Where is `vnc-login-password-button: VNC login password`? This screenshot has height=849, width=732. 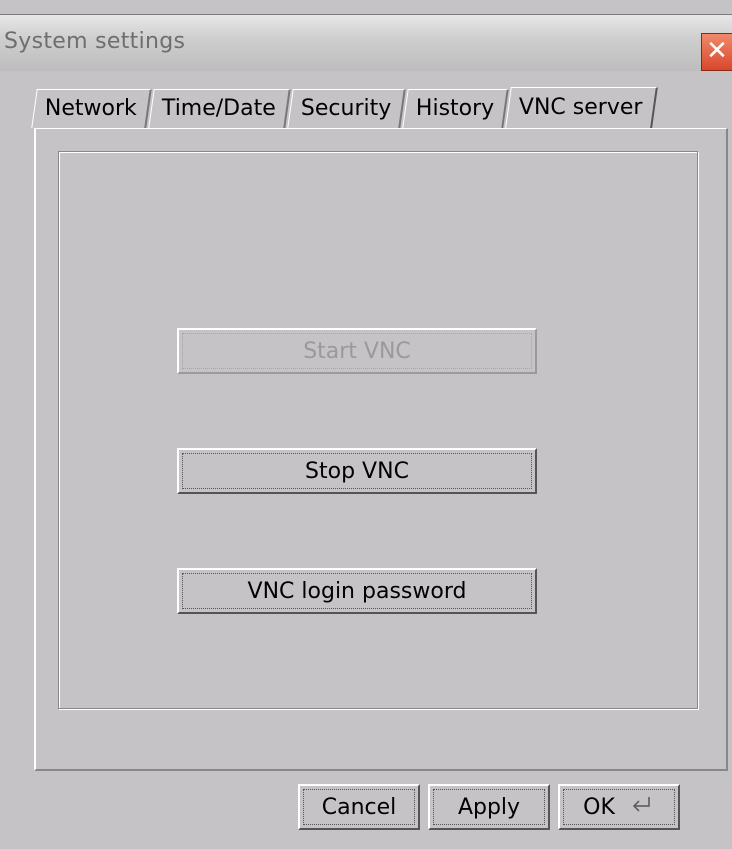 vnc-login-password-button: VNC login password is located at coordinates (357, 591).